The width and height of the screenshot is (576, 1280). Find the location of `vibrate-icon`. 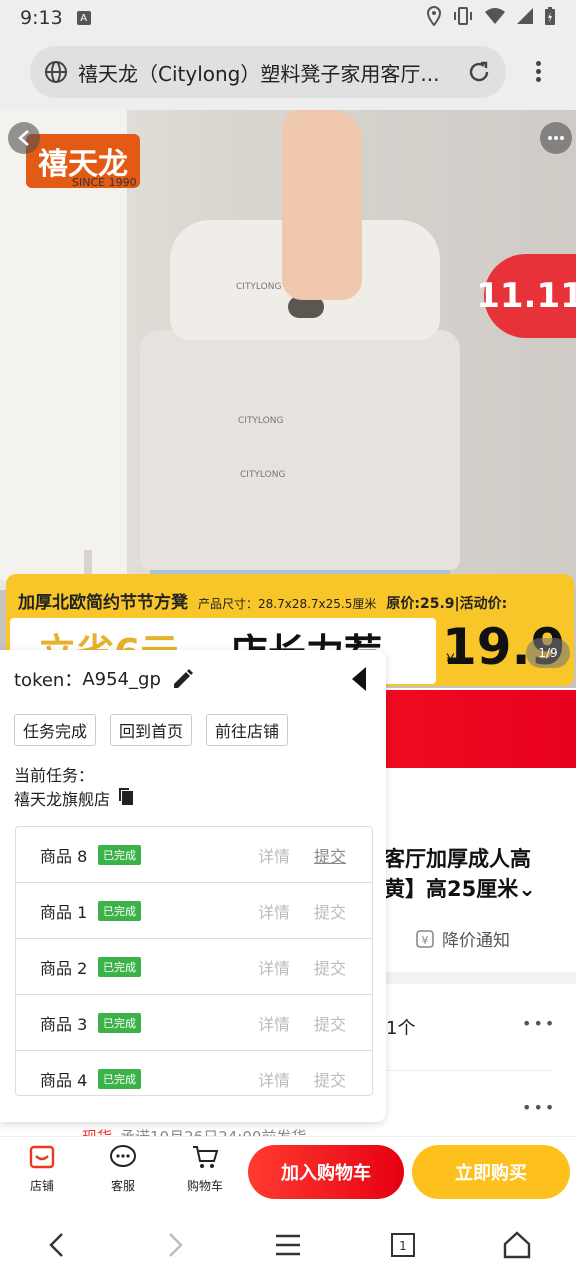

vibrate-icon is located at coordinates (463, 18).